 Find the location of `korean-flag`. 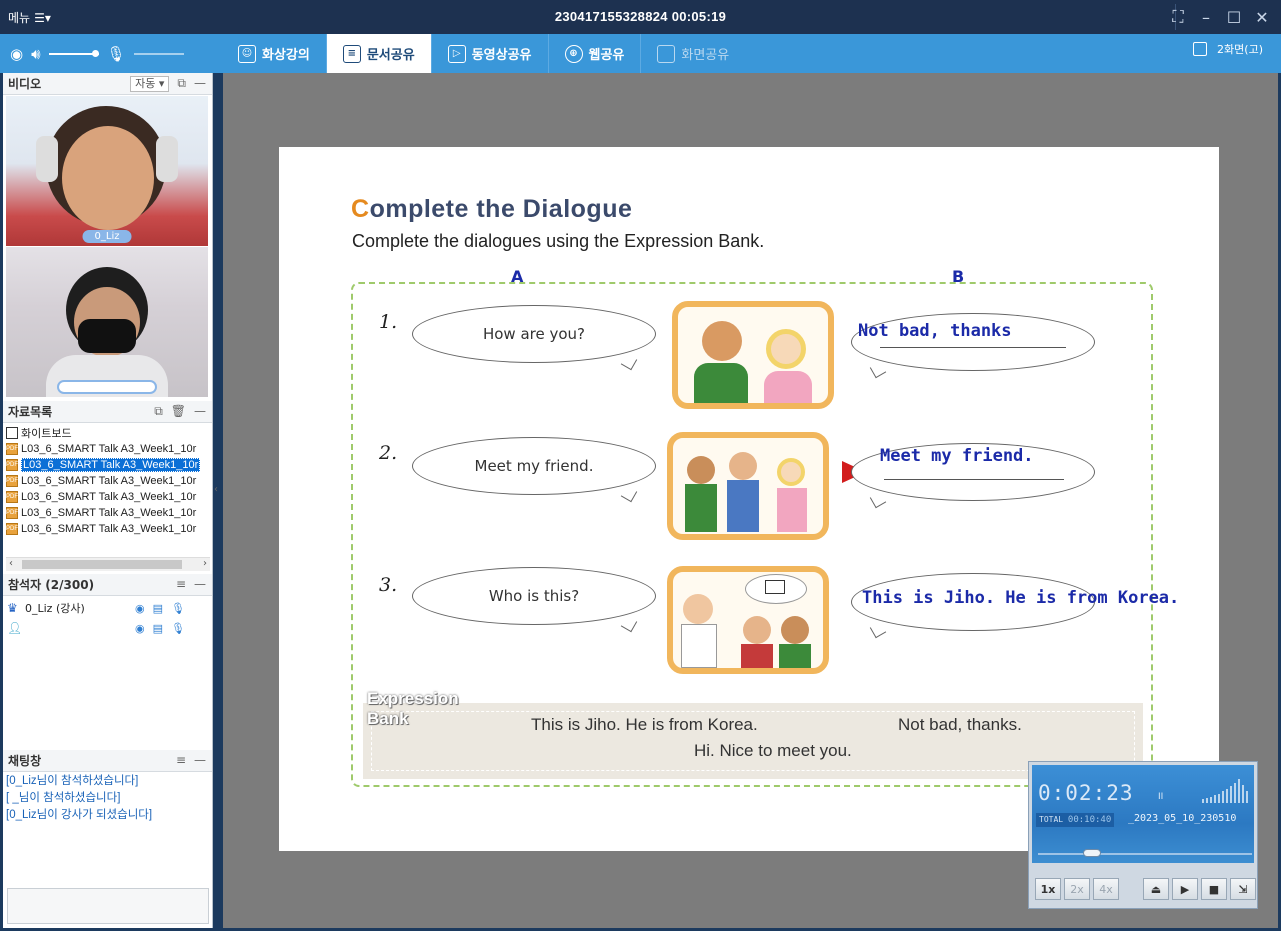

korean-flag is located at coordinates (775, 587).